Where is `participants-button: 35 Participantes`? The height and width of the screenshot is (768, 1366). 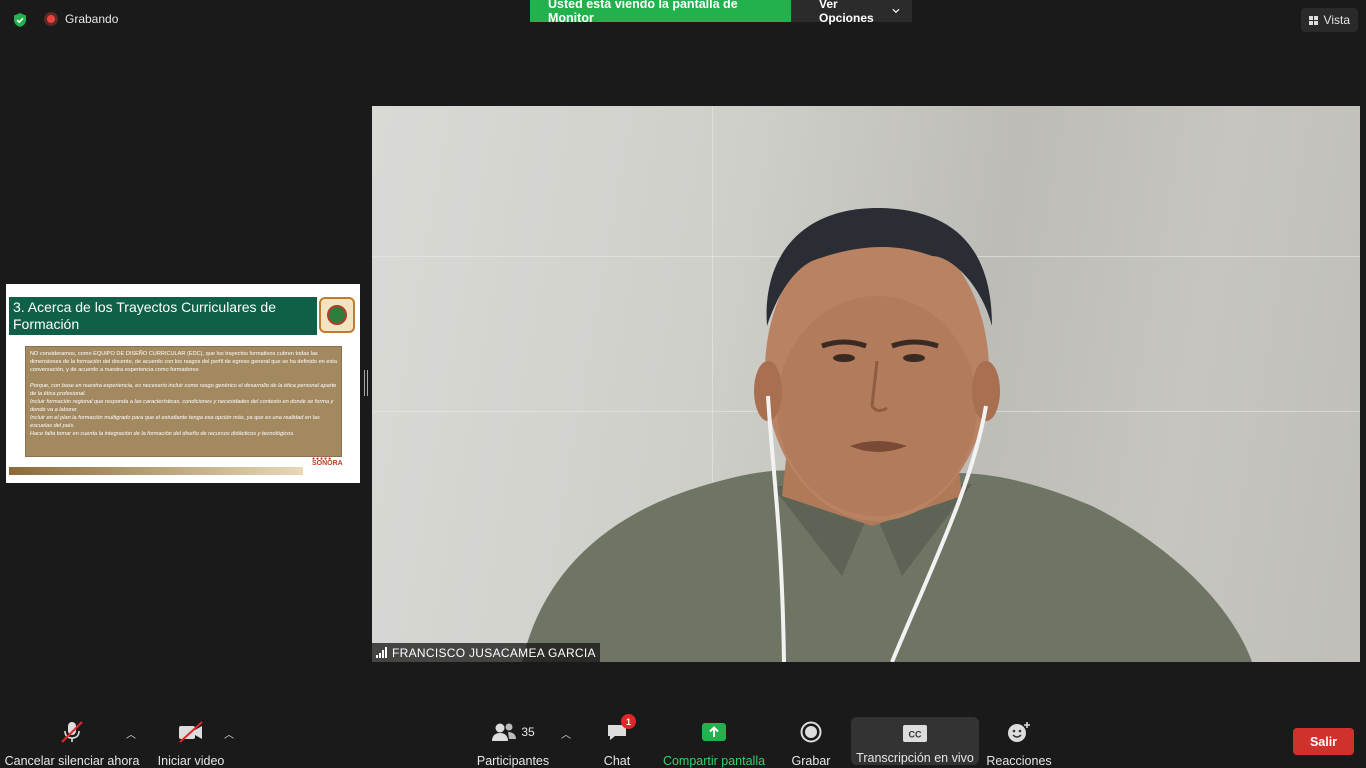 participants-button: 35 Participantes is located at coordinates (513, 740).